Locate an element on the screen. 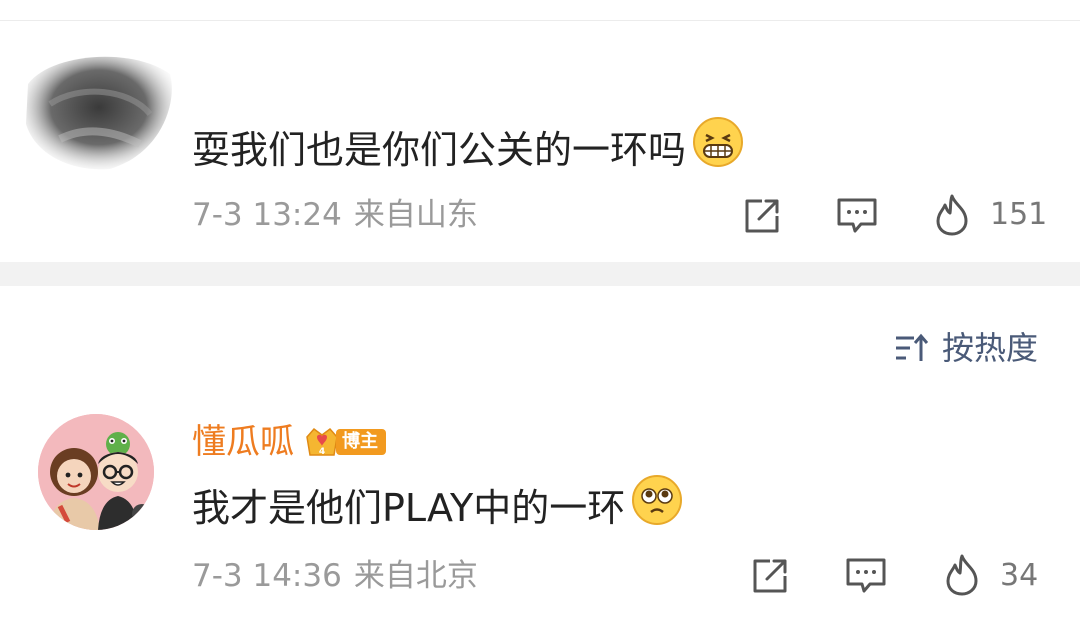 Image resolution: width=1080 pixels, height=636 pixels. timestamp: 7-3 14:36 is located at coordinates (267, 576).